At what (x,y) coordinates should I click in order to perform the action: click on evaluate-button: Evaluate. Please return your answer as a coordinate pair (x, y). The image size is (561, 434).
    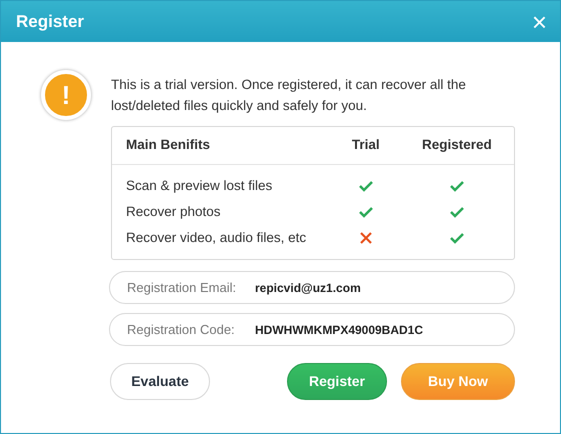
    Looking at the image, I should click on (160, 381).